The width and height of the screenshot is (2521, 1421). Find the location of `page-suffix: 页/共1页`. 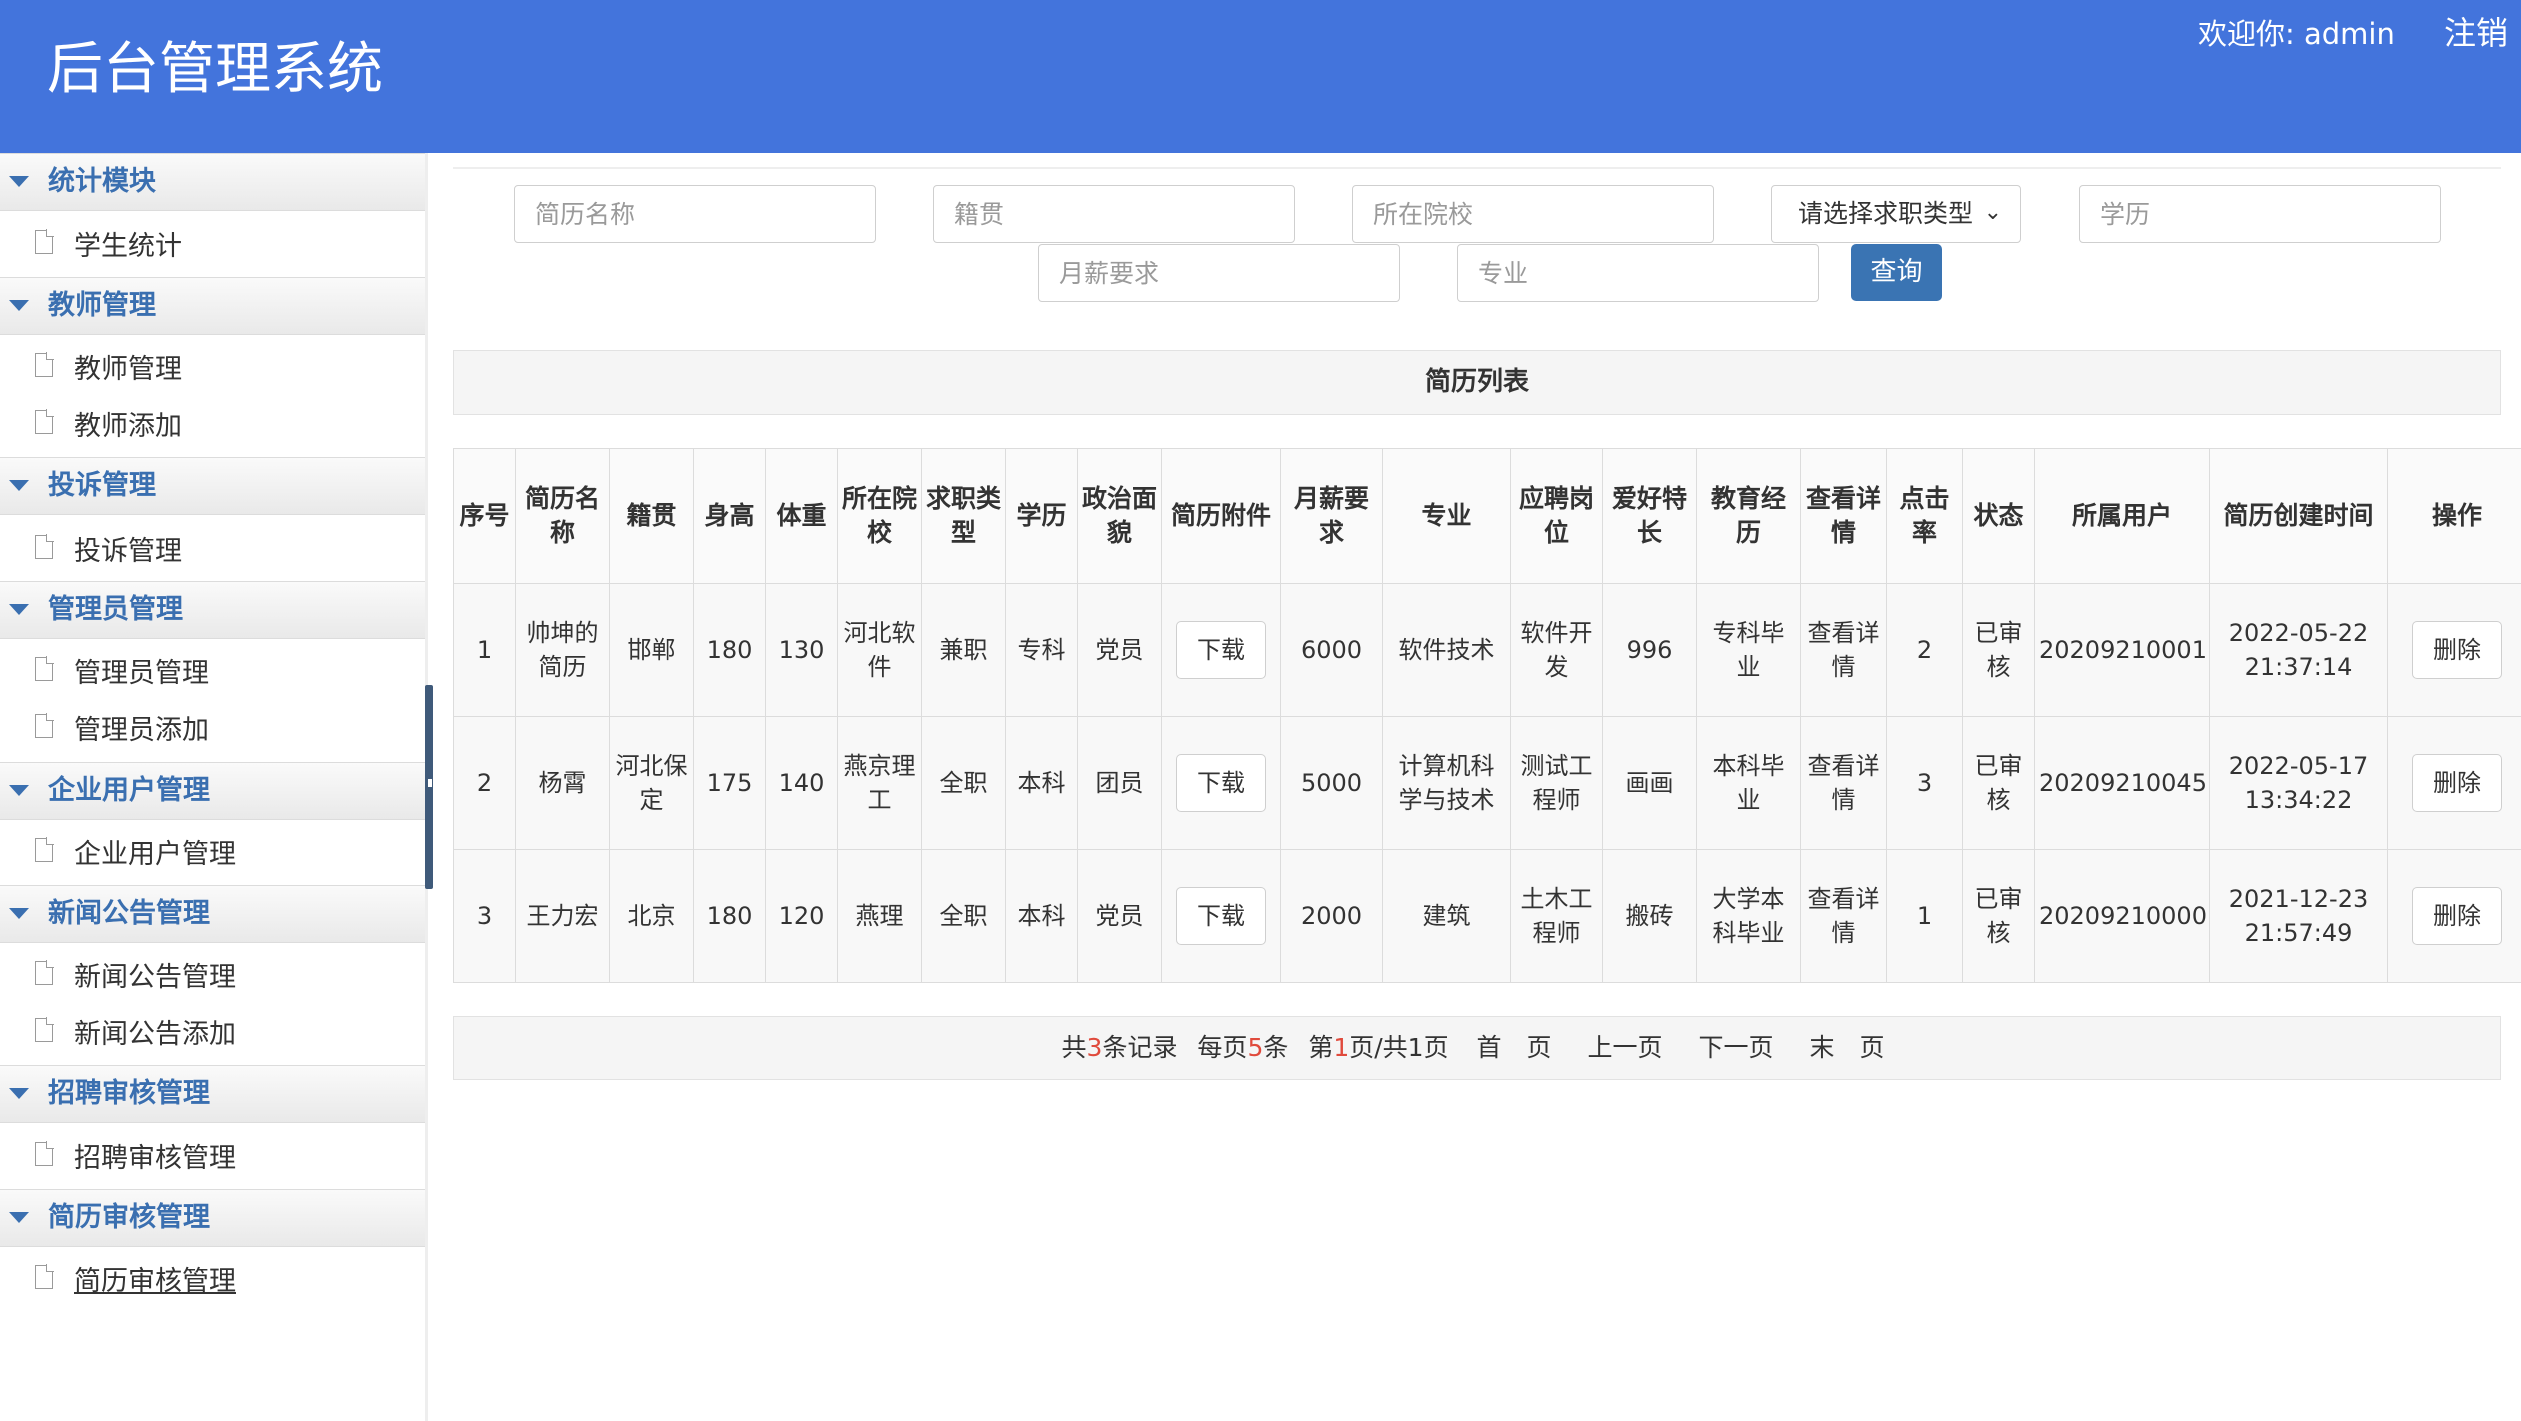

page-suffix: 页/共1页 is located at coordinates (1399, 1047).